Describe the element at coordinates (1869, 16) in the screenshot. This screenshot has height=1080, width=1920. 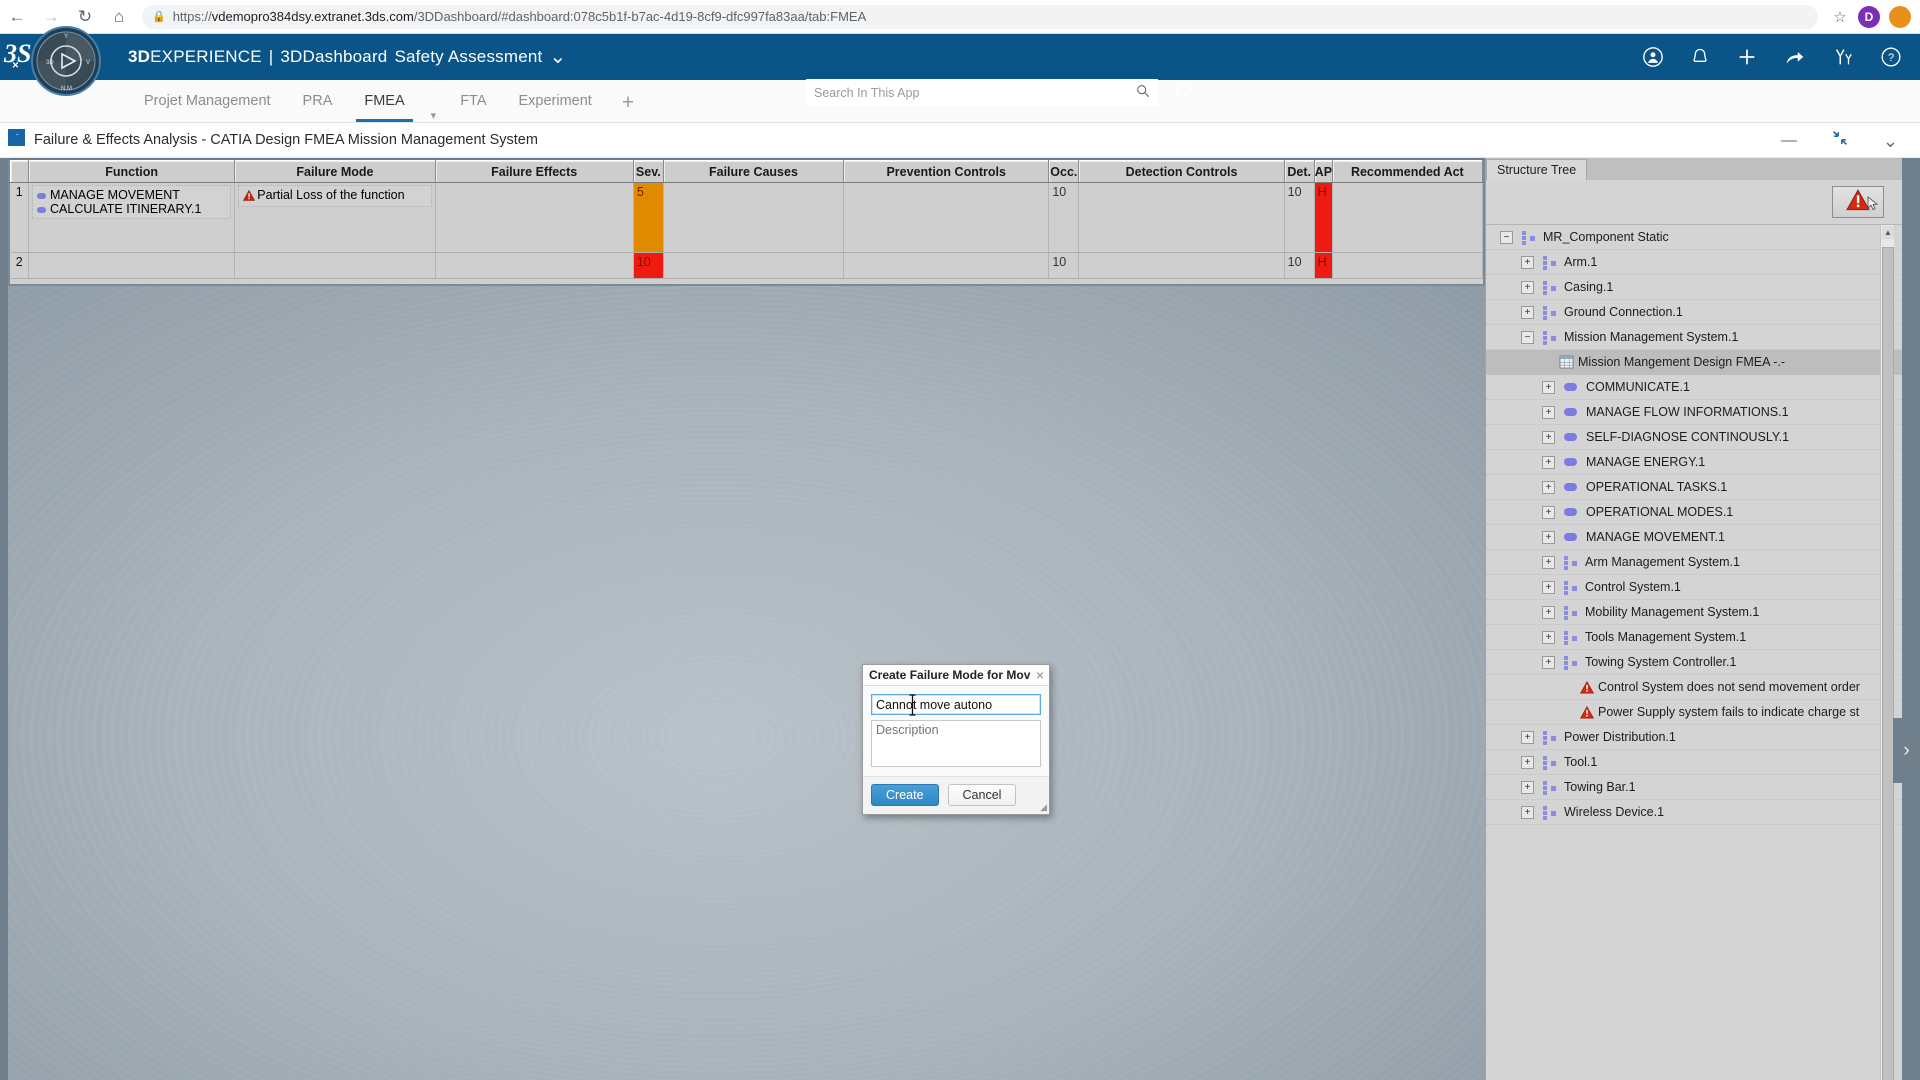
I see `profile-avatar: D` at that location.